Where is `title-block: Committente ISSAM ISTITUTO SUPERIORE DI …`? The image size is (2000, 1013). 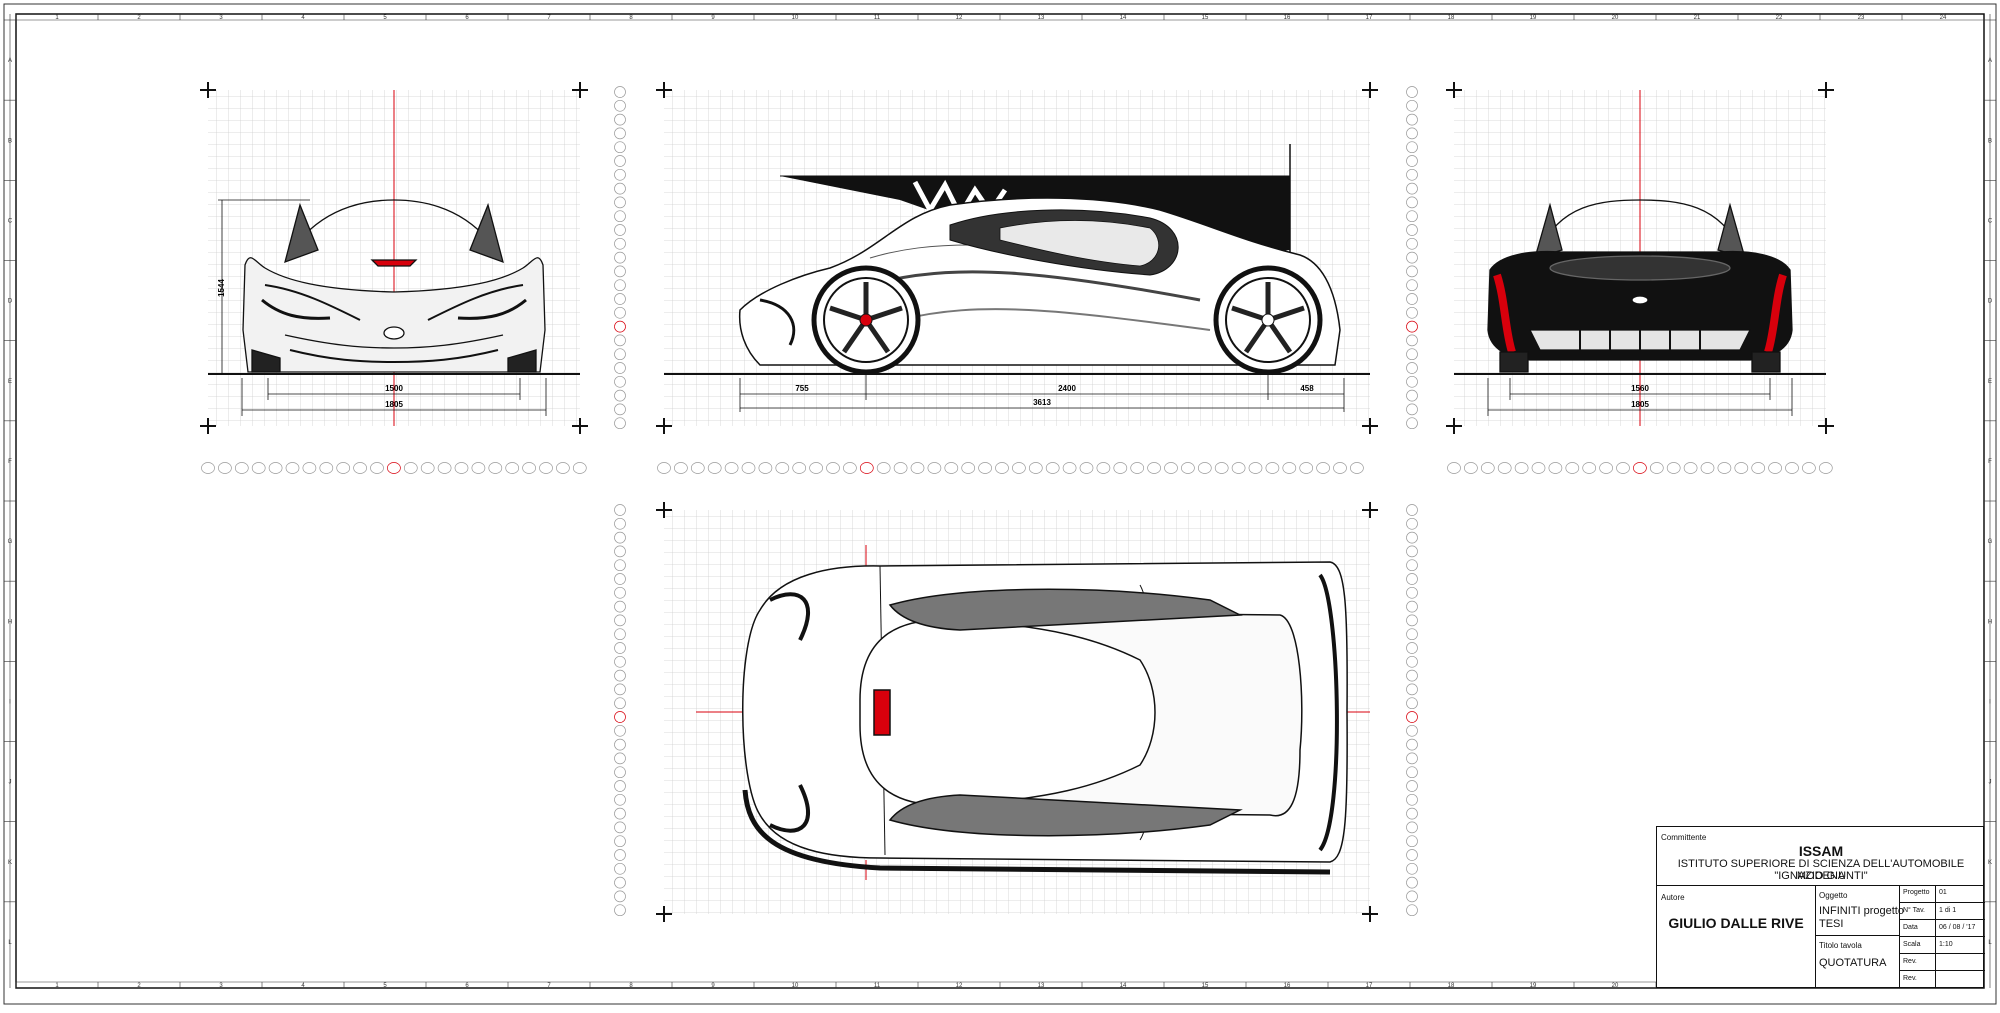 title-block: Committente ISSAM ISTITUTO SUPERIORE DI … is located at coordinates (1820, 907).